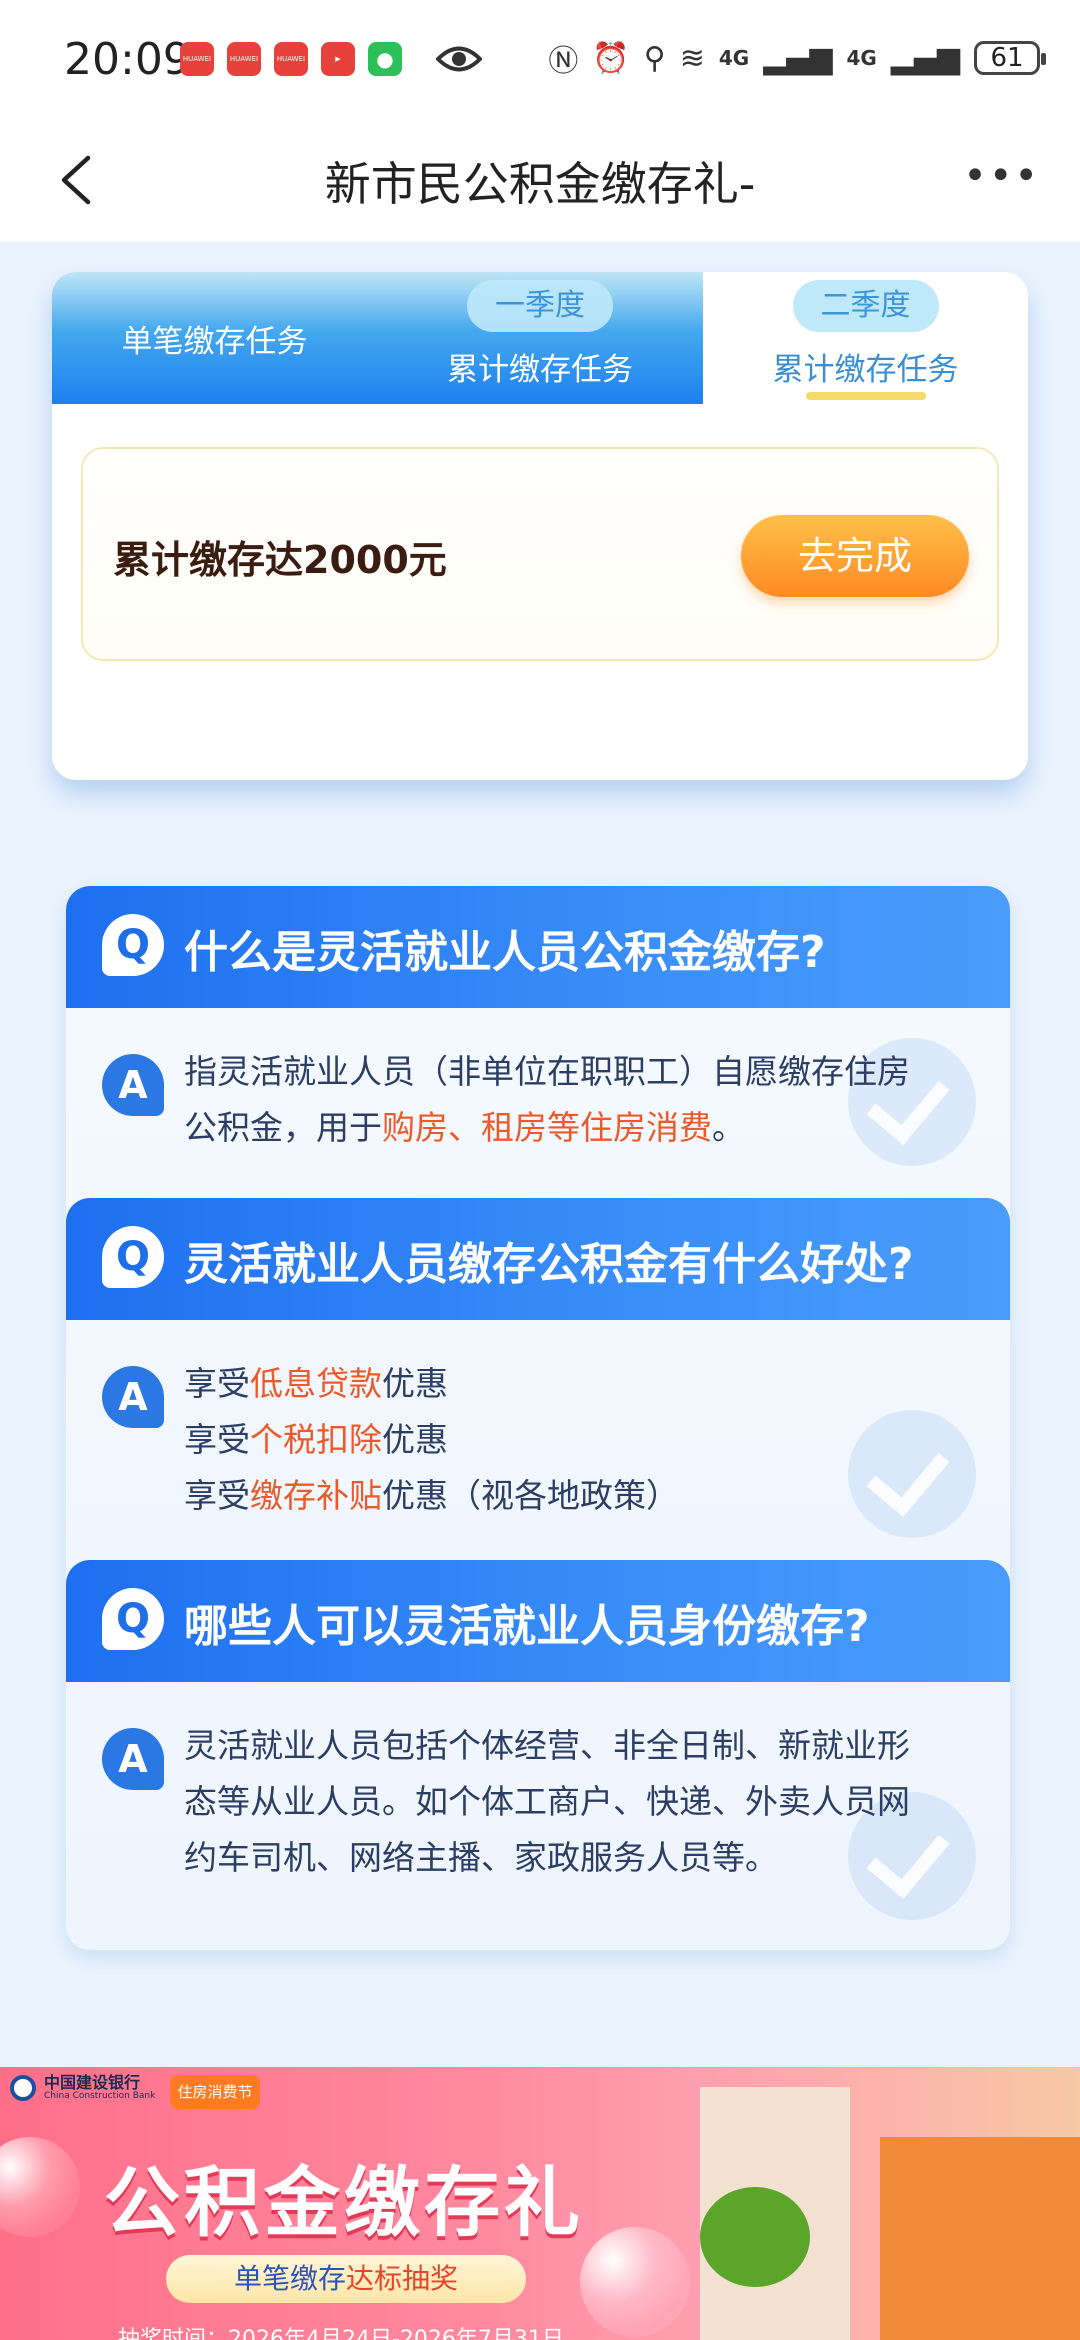 The image size is (1080, 2340). What do you see at coordinates (611, 58) in the screenshot?
I see `alarm-icon: ⏰` at bounding box center [611, 58].